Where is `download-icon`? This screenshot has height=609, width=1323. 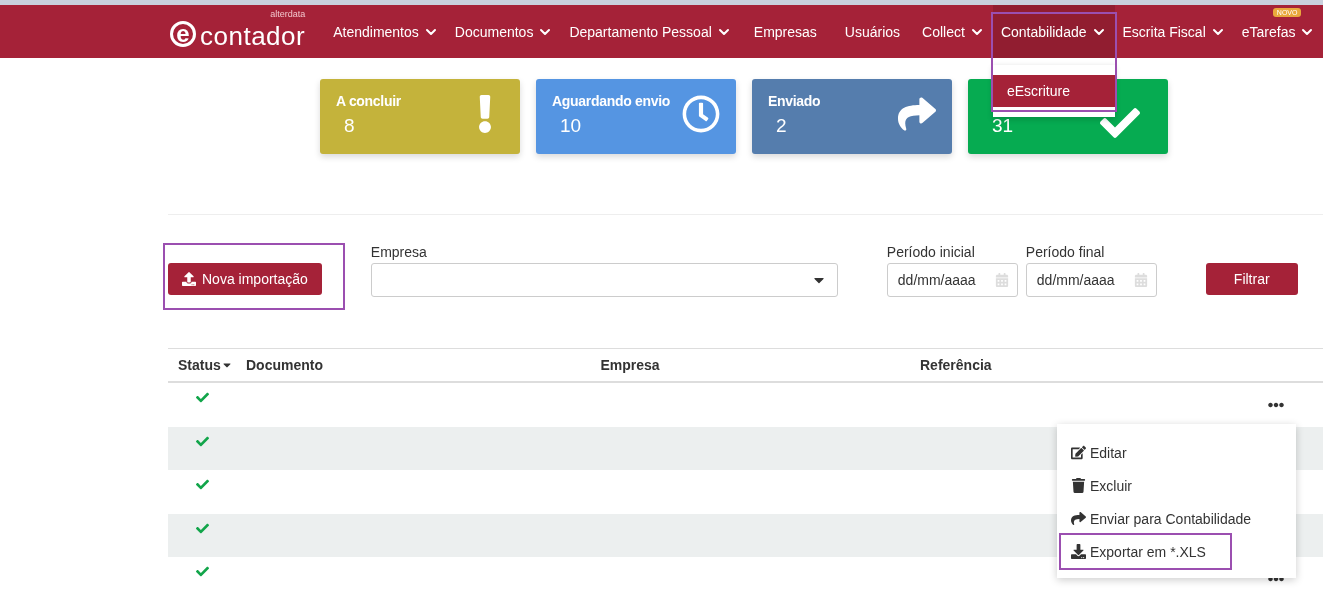 download-icon is located at coordinates (1078, 551).